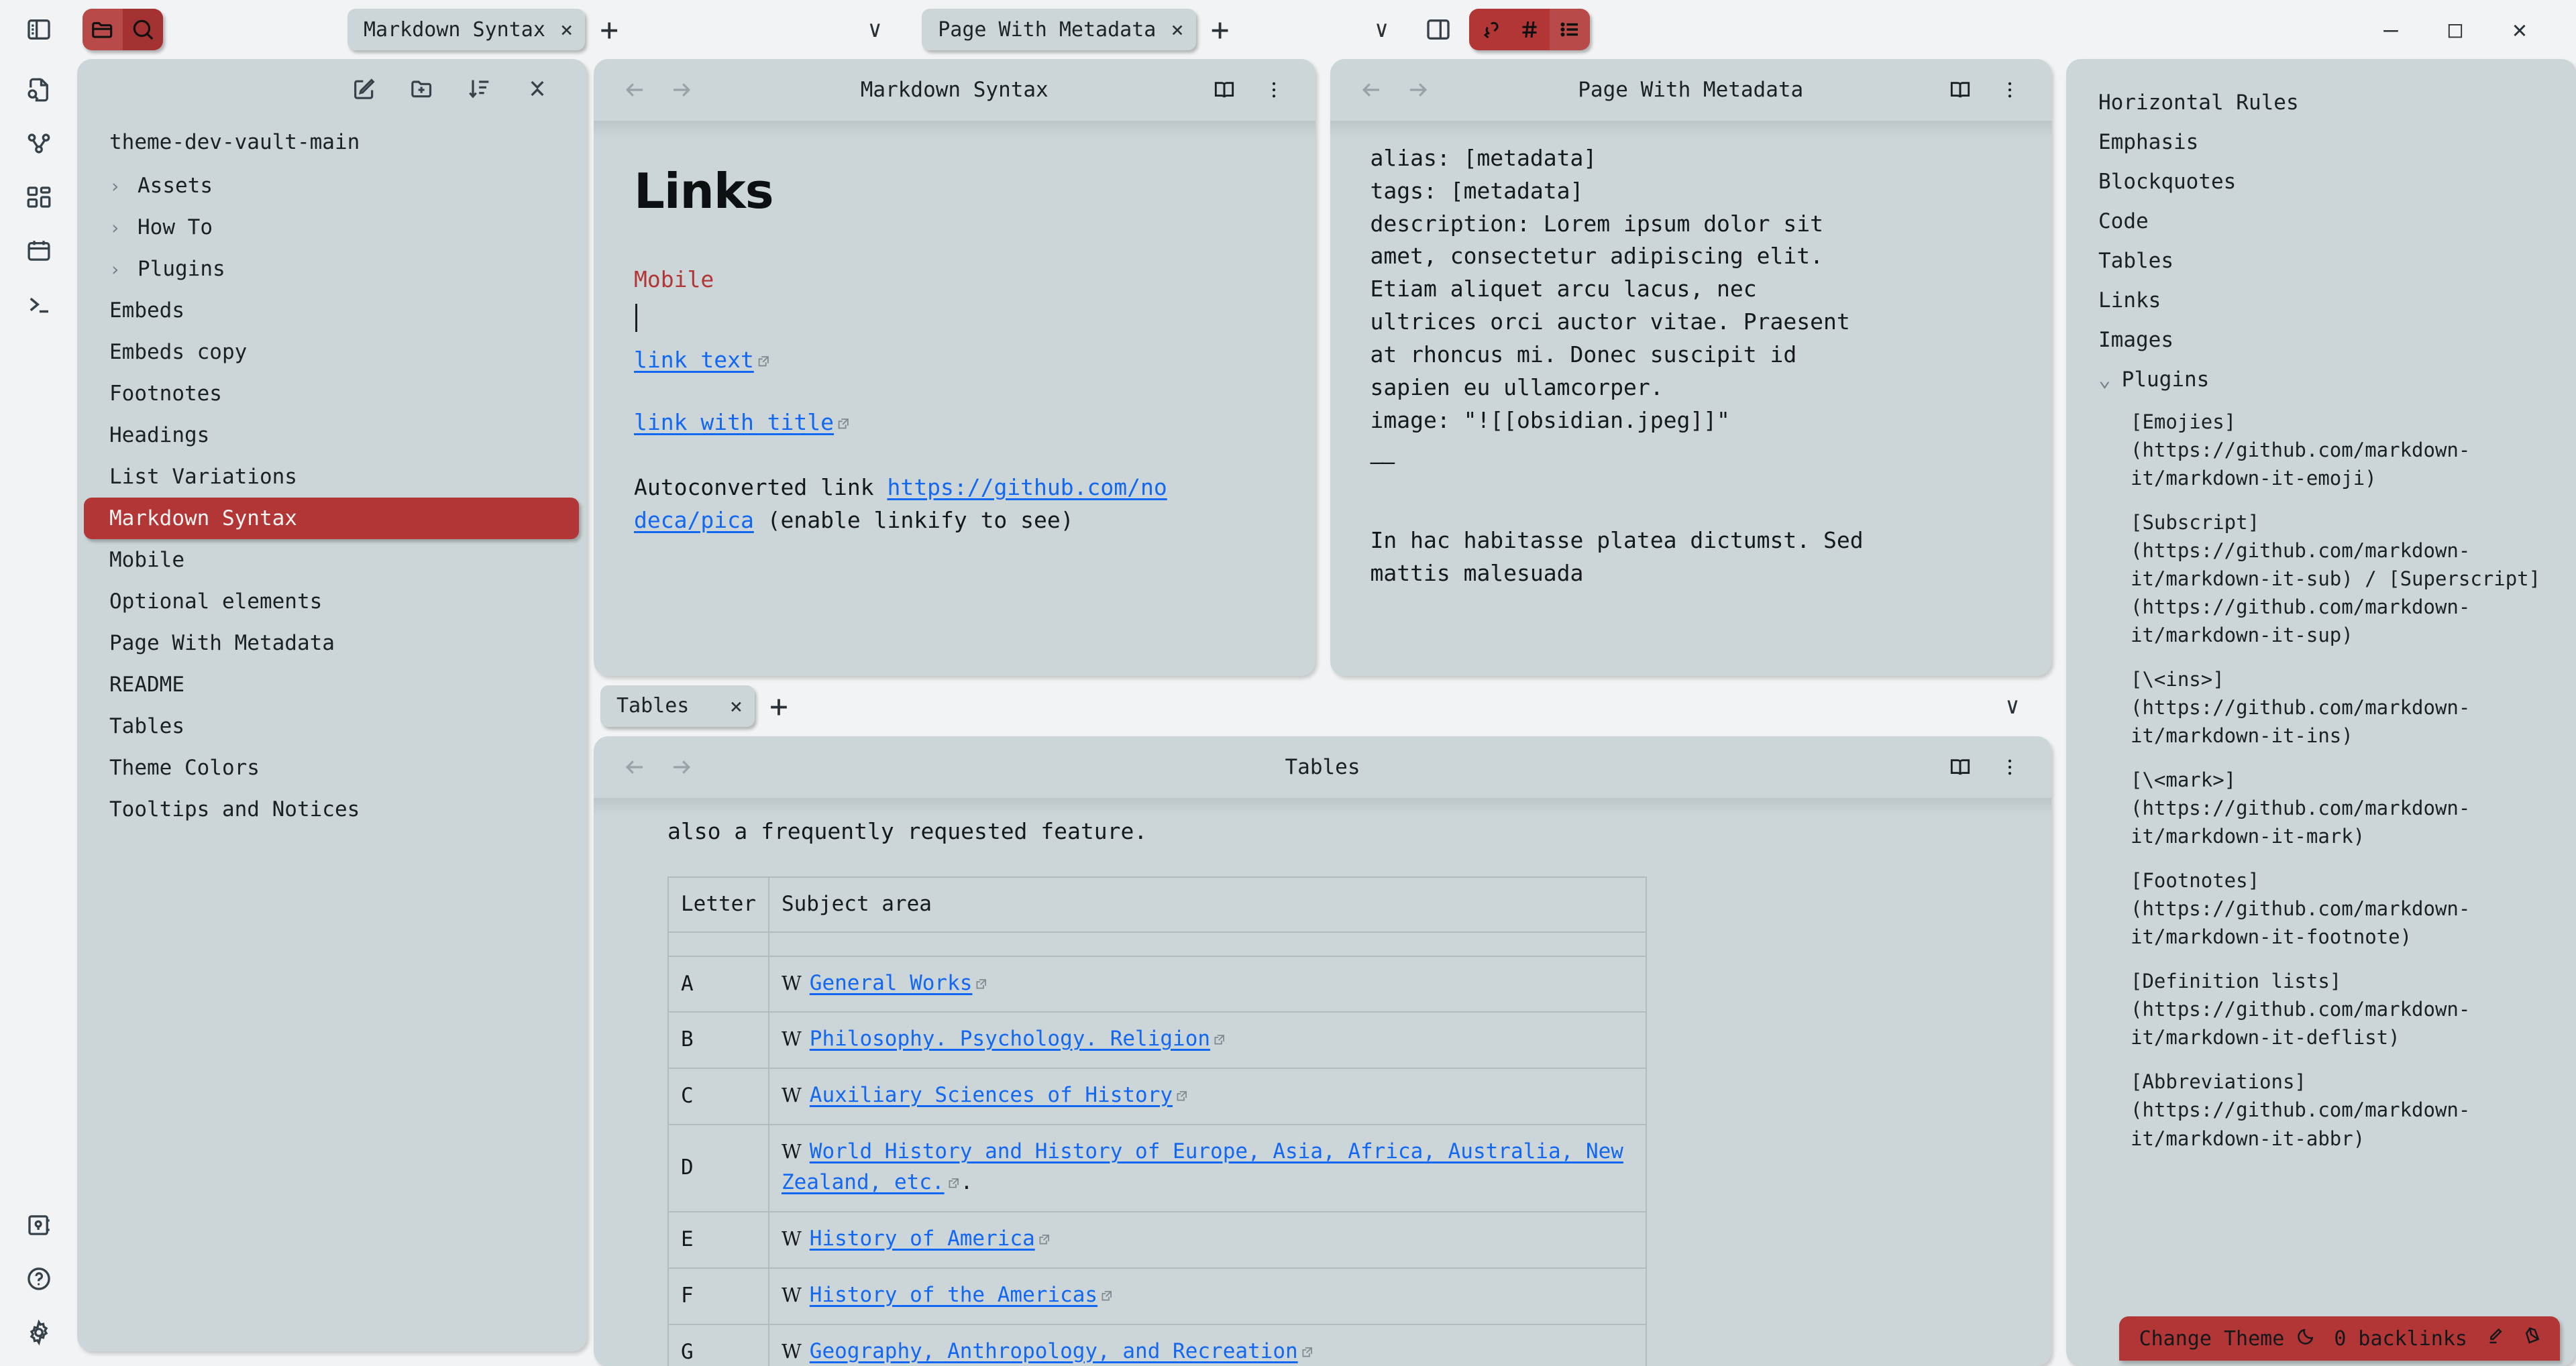  Describe the element at coordinates (2321, 221) in the screenshot. I see `outline-item-code: Code` at that location.